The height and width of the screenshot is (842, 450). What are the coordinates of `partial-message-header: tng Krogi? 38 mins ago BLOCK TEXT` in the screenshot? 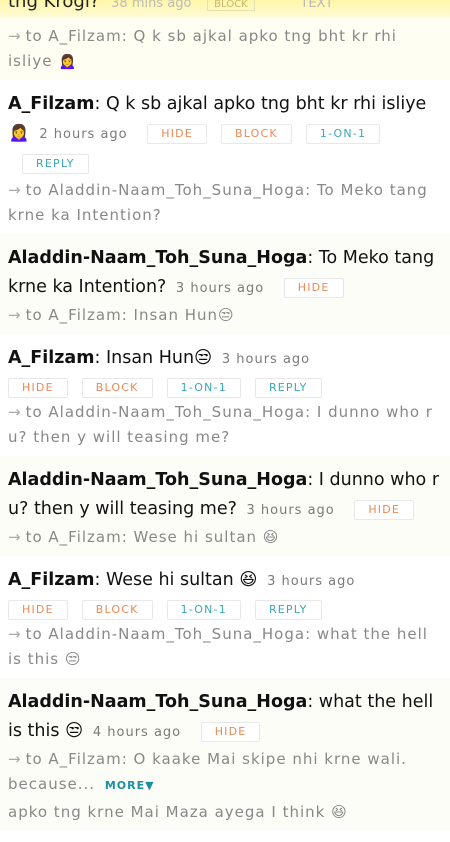 It's located at (225, 9).